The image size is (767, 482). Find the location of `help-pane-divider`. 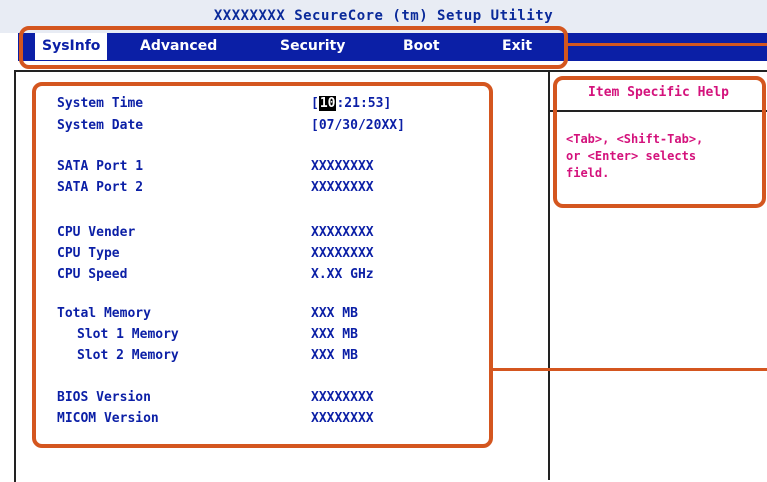

help-pane-divider is located at coordinates (549, 276).